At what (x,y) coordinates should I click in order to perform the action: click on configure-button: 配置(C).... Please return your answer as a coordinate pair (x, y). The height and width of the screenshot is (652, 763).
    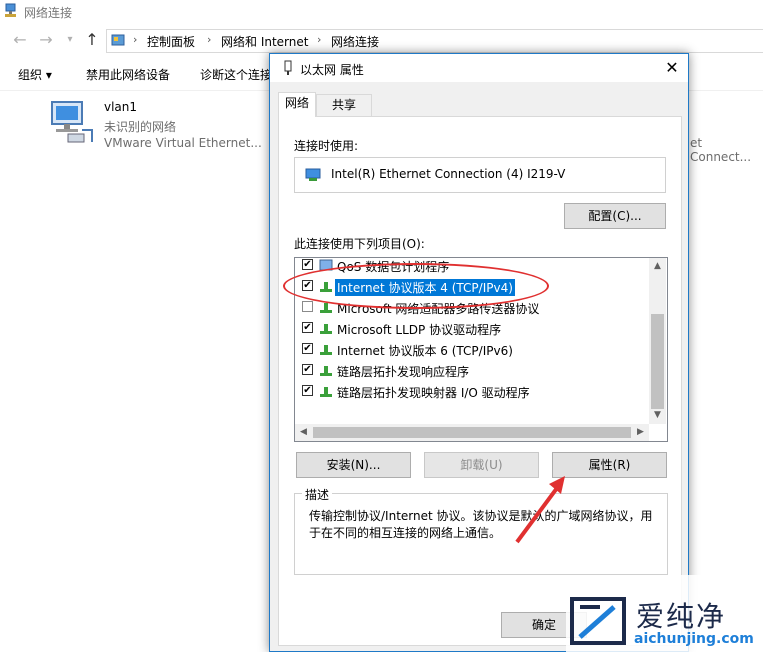
    Looking at the image, I should click on (615, 216).